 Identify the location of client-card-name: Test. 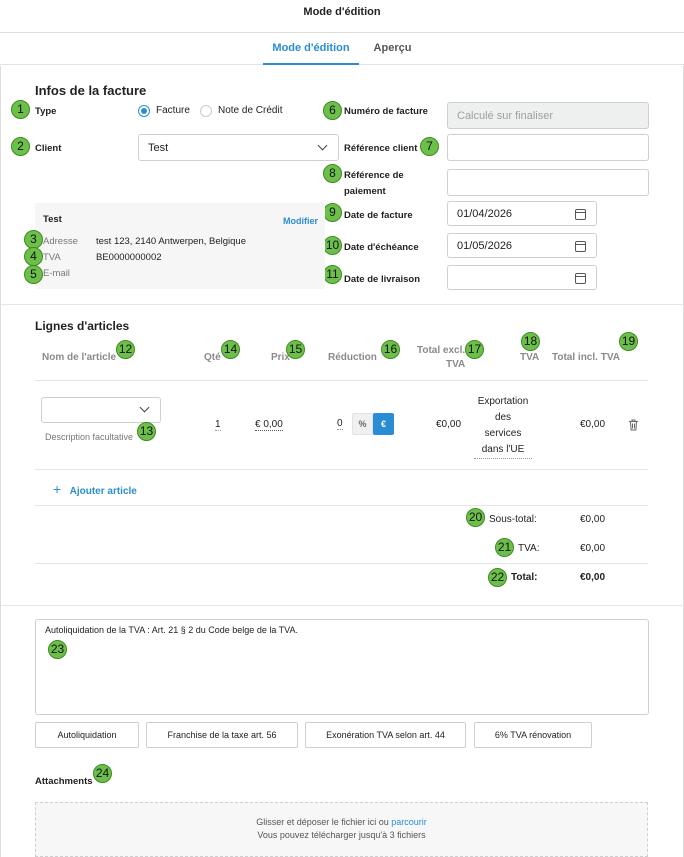
(52, 219).